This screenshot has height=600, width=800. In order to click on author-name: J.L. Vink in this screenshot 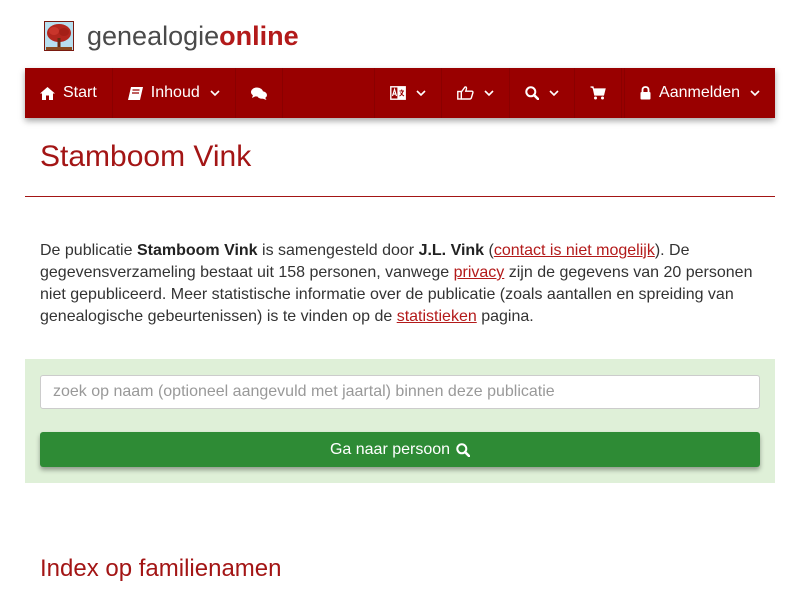, I will do `click(451, 250)`.